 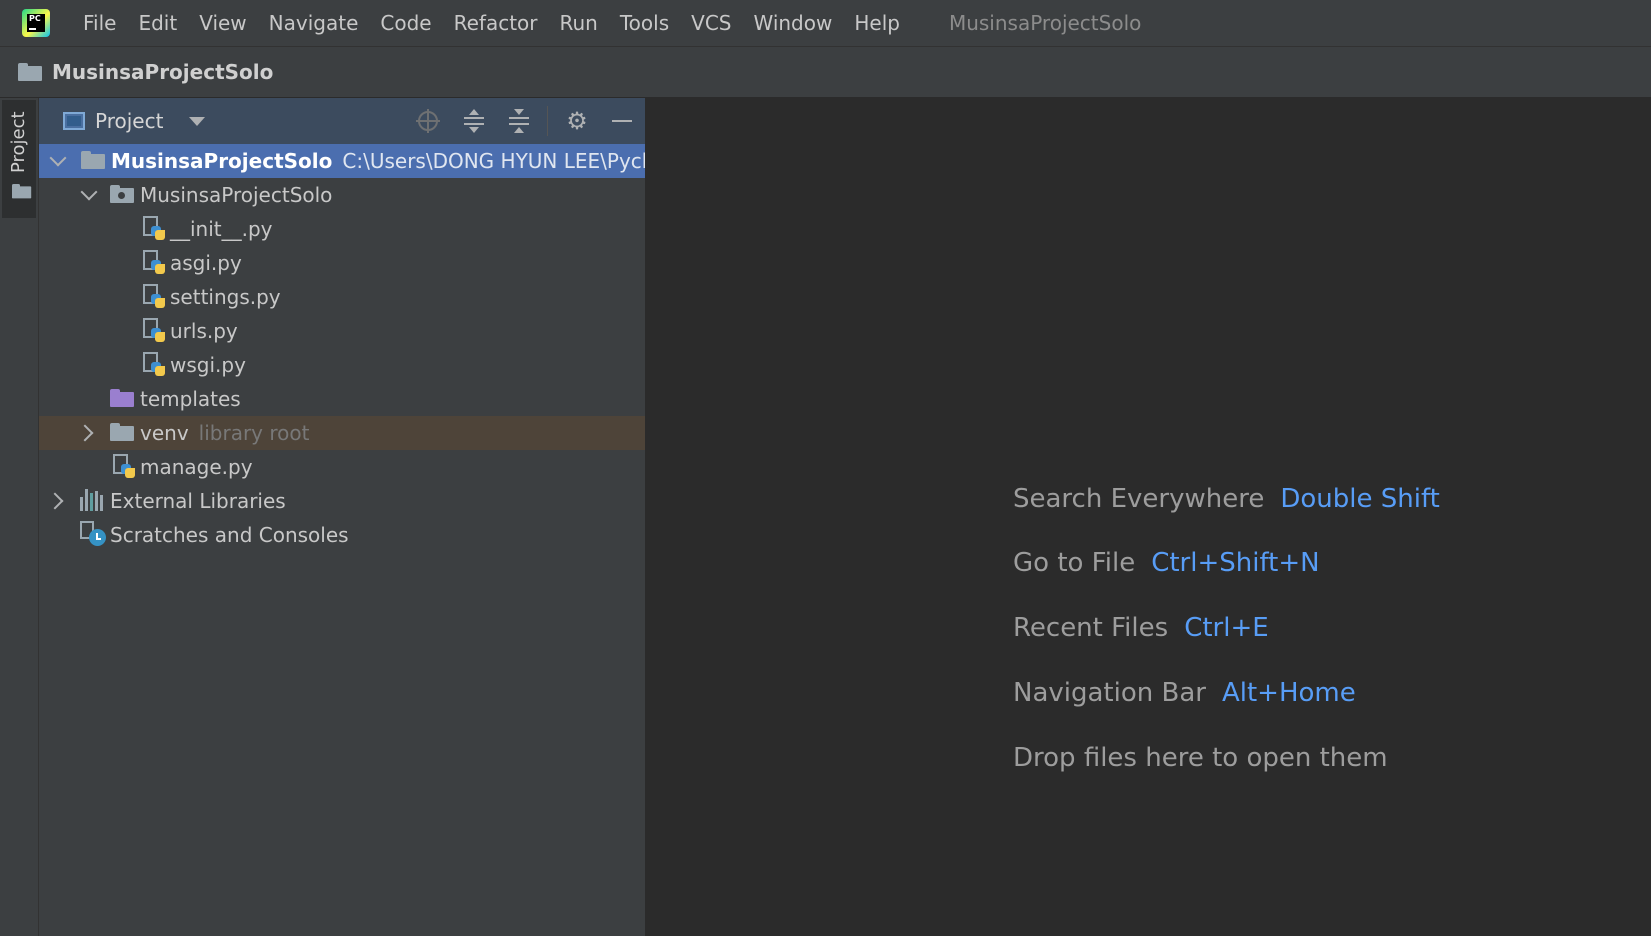 What do you see at coordinates (622, 121) in the screenshot?
I see `minimize-icon` at bounding box center [622, 121].